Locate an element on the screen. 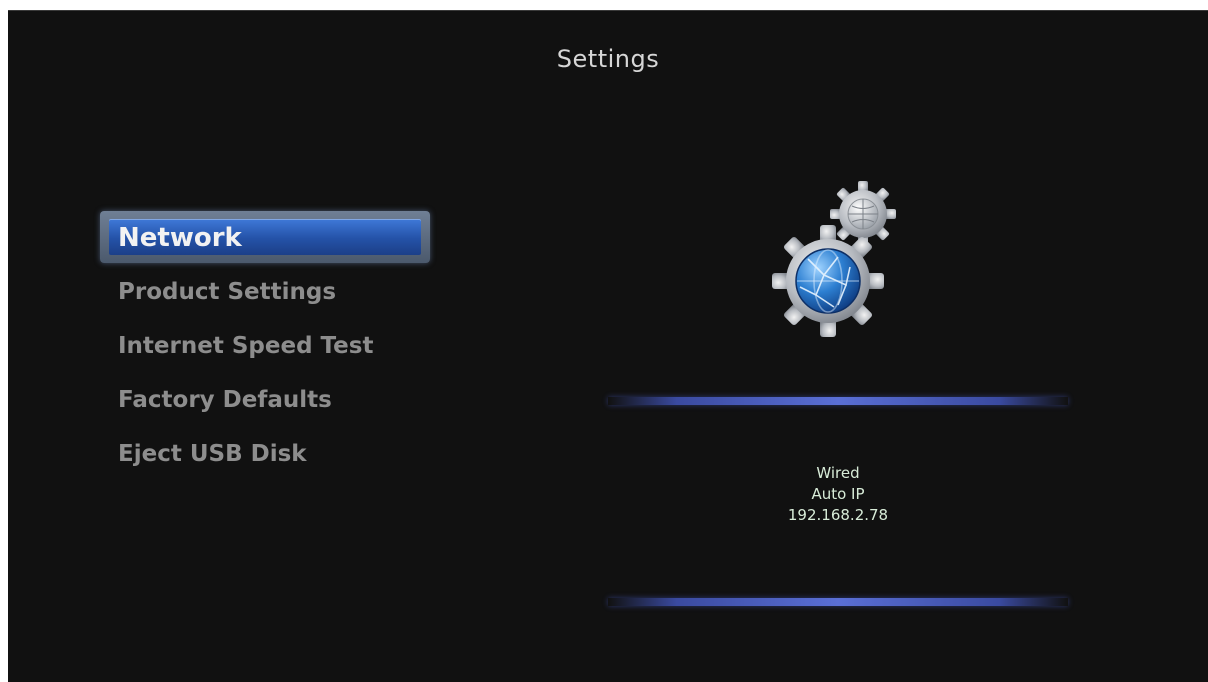  menu-item-label: Factory Defaults is located at coordinates (225, 400).